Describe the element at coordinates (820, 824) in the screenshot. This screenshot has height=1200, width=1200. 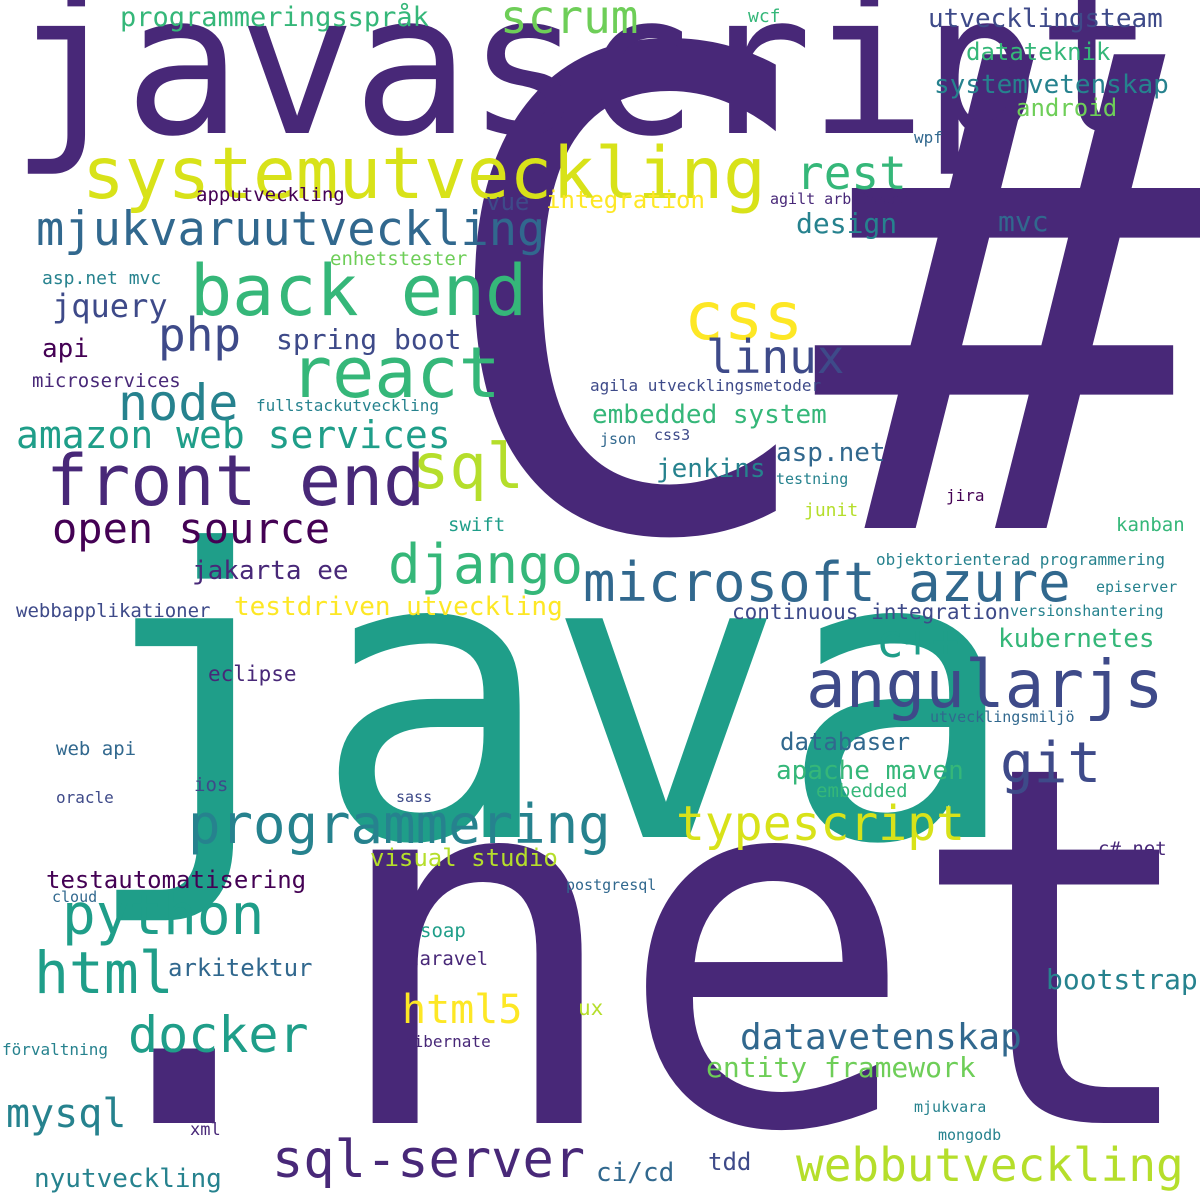
I see `word-typescript: typescript` at that location.